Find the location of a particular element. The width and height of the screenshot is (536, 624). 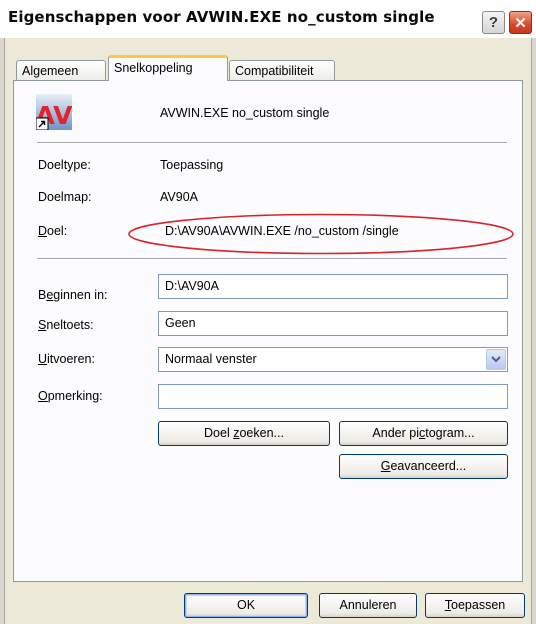

run-select: Normaal venster is located at coordinates (333, 359).